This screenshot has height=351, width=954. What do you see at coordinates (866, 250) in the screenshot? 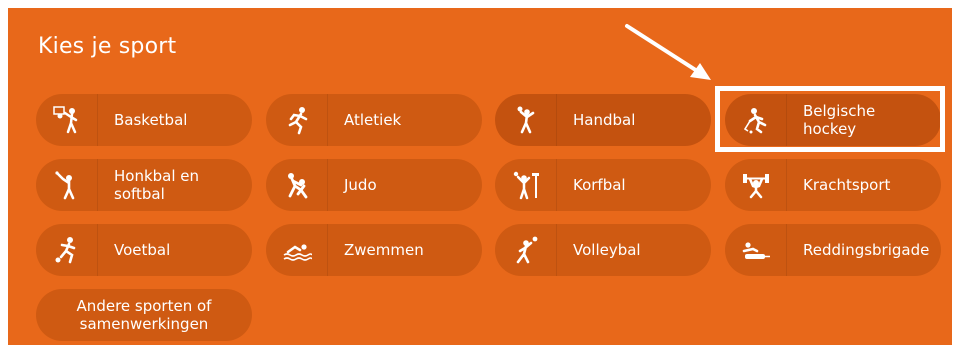
I see `sport-label: Reddingsbrigade` at bounding box center [866, 250].